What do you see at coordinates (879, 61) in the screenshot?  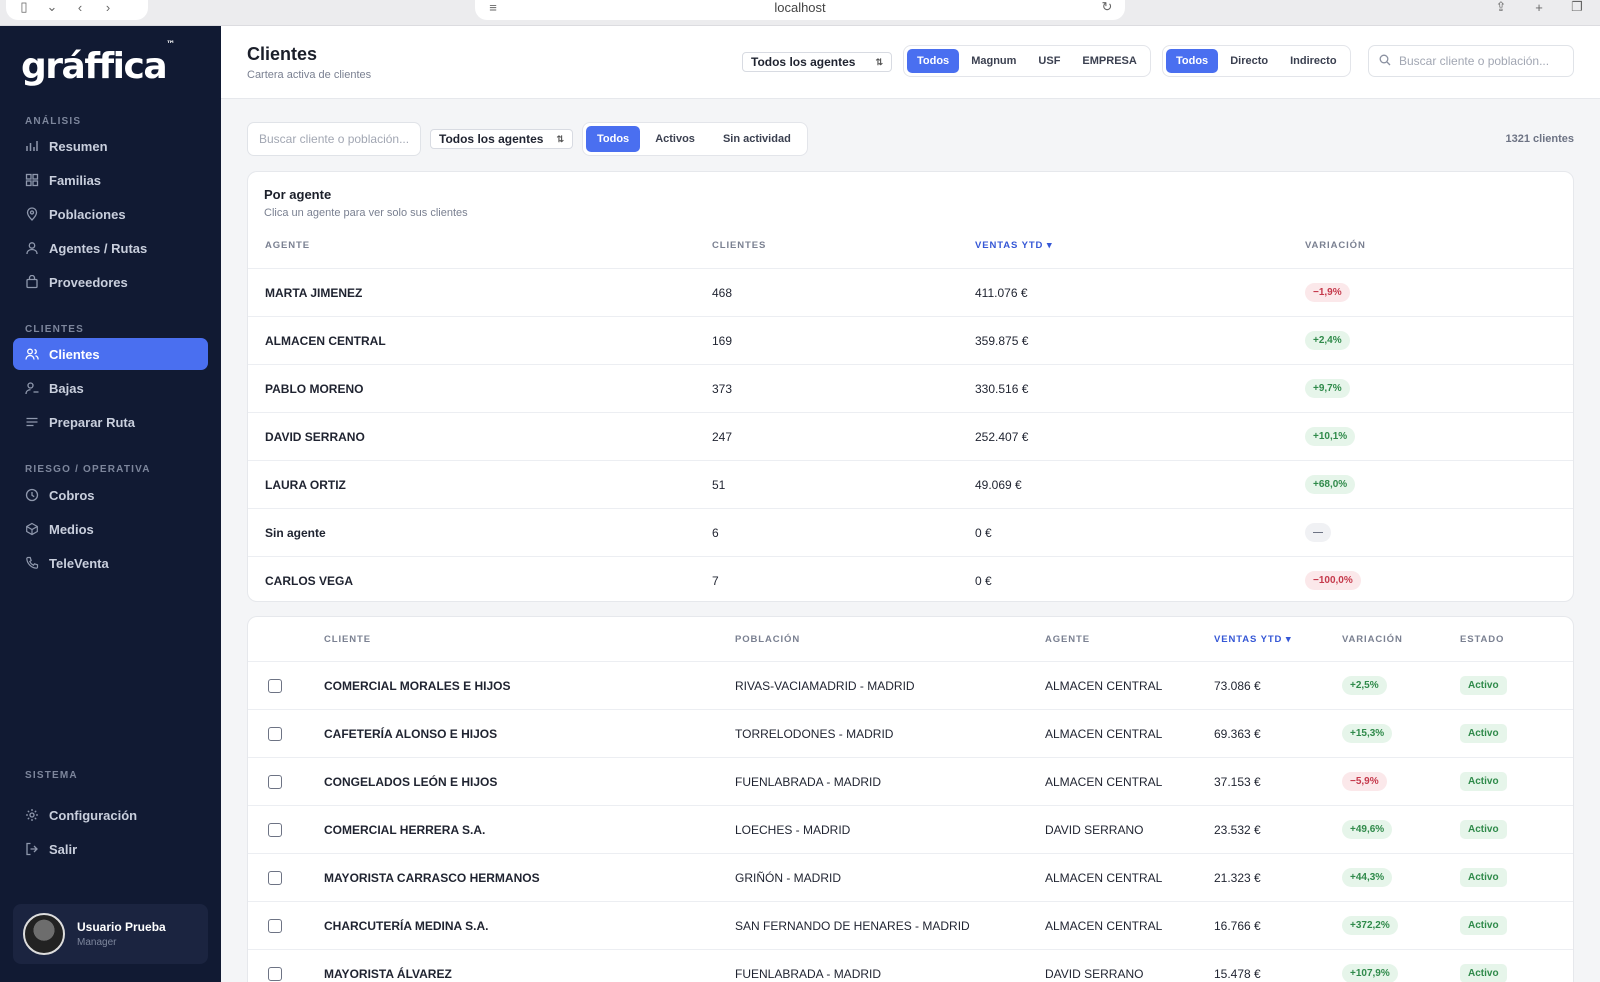 I see `select-arrows-icon: ⇅` at bounding box center [879, 61].